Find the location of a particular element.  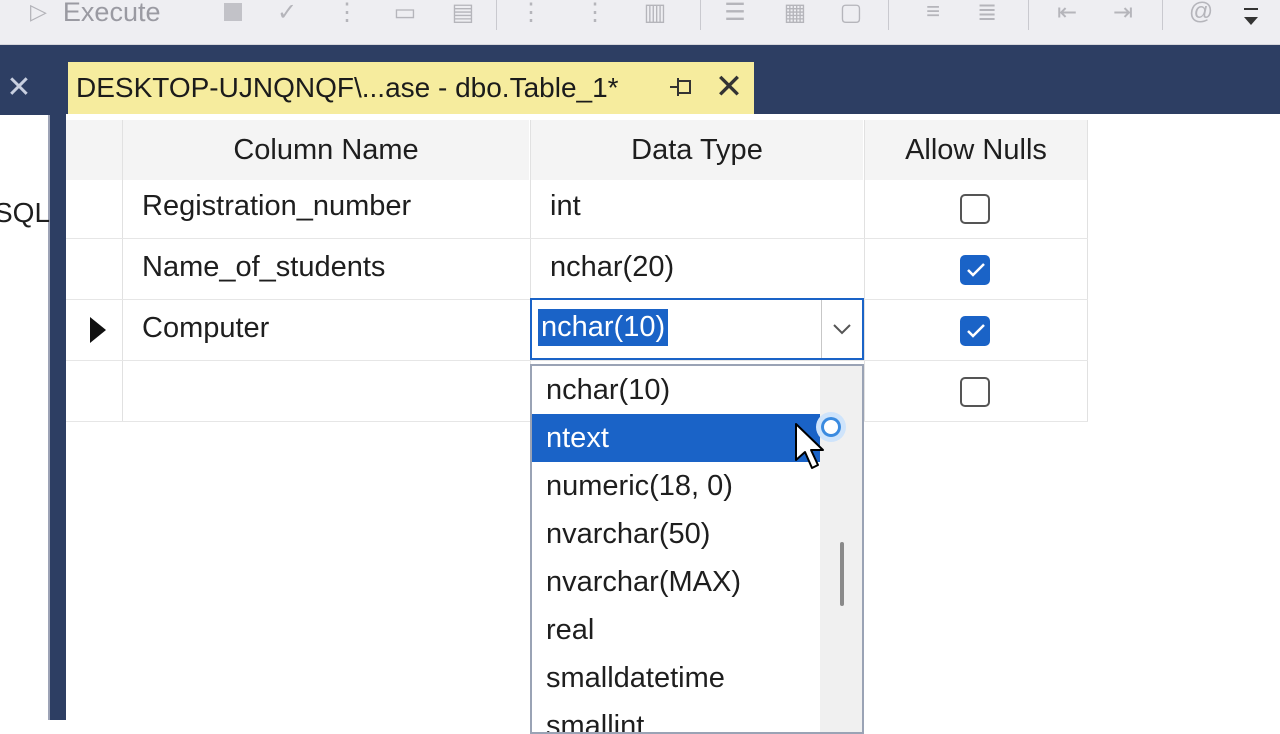

outdent-icon: ⇤ is located at coordinates (1067, 14).